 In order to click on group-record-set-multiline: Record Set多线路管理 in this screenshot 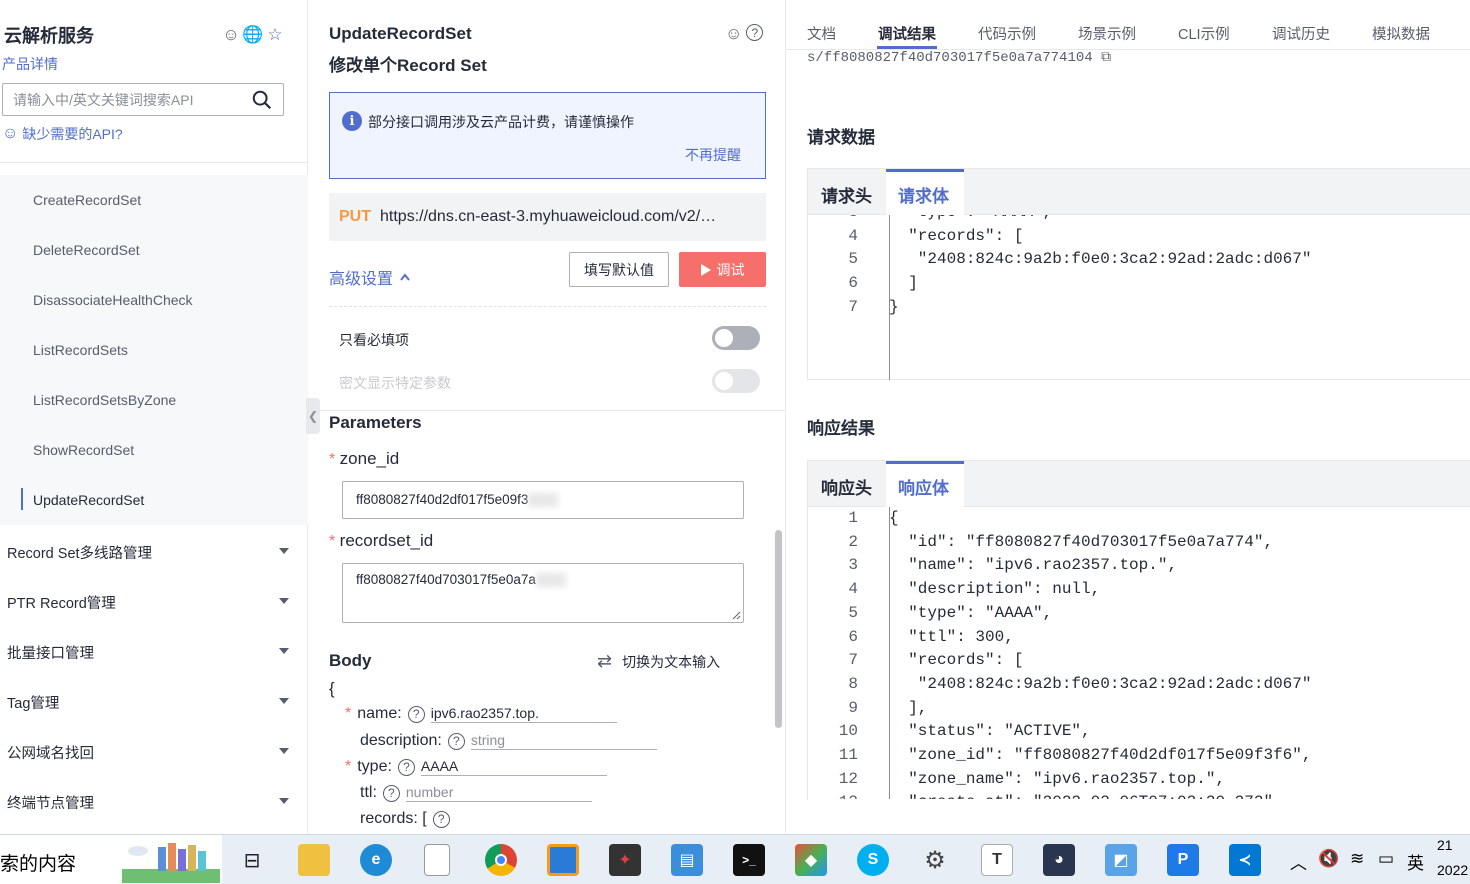, I will do `click(152, 552)`.